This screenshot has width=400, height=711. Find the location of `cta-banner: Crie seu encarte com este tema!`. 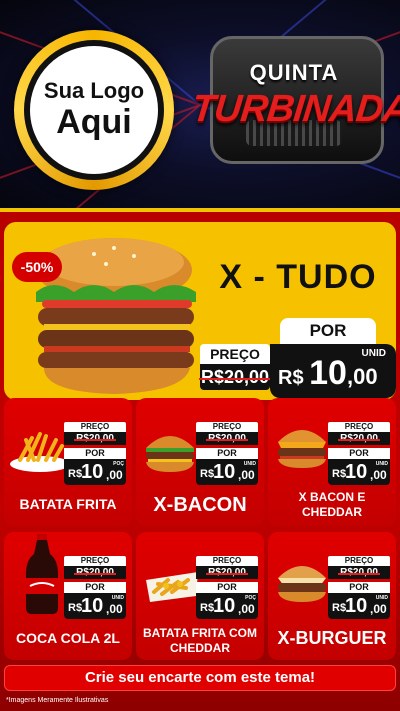

cta-banner: Crie seu encarte com este tema! is located at coordinates (200, 678).